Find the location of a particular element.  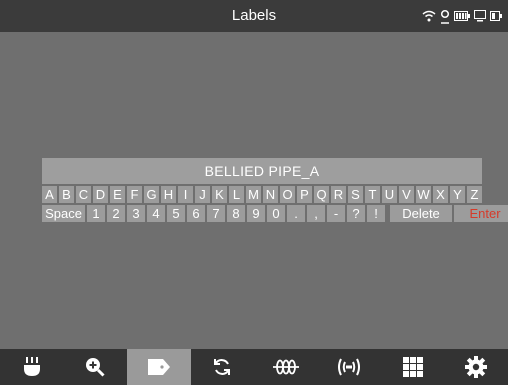

key-9: 9 is located at coordinates (256, 213).